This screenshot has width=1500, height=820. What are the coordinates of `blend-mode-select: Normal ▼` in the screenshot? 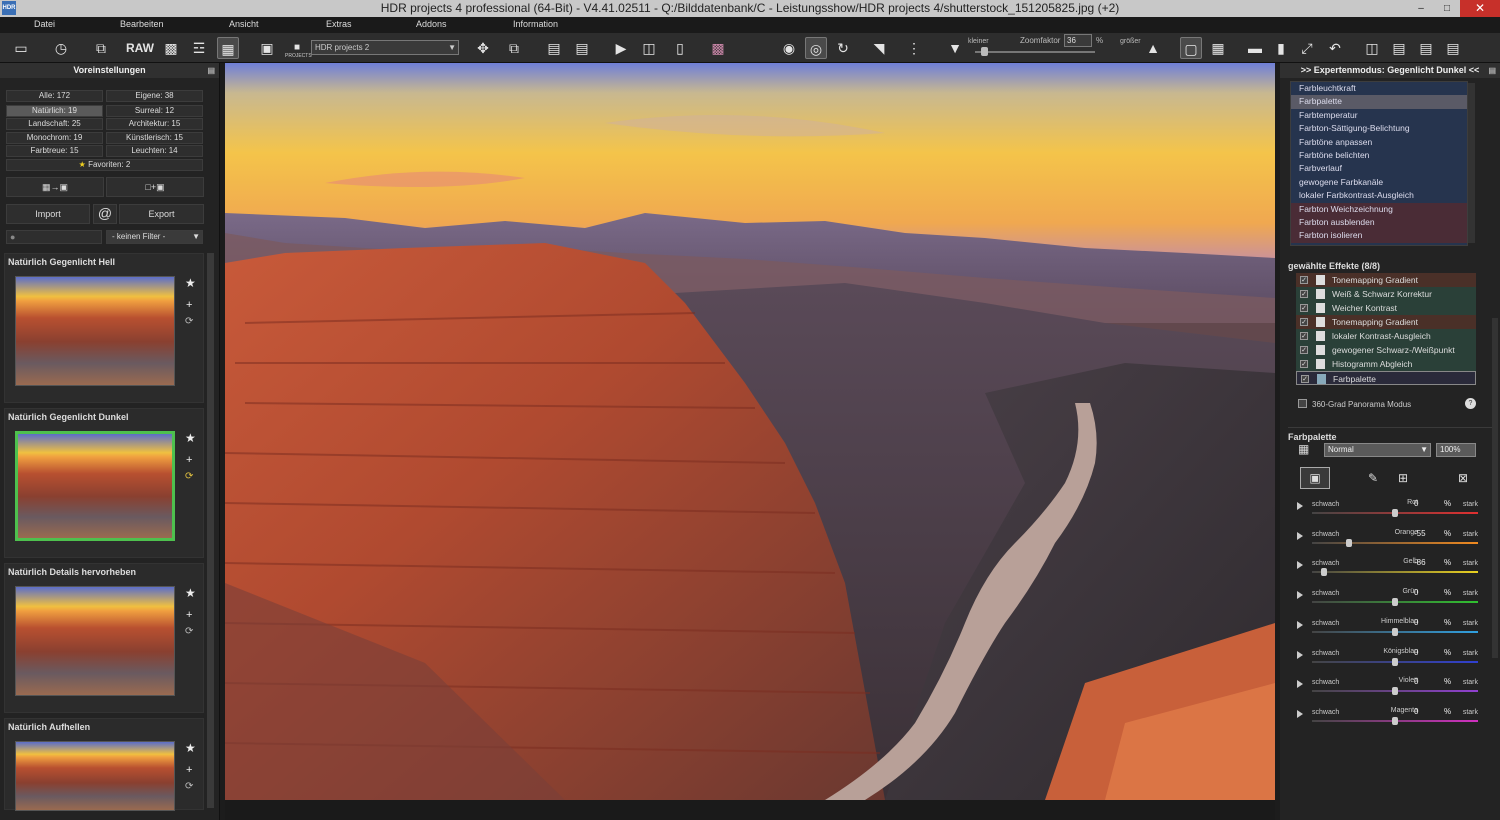 It's located at (1377, 450).